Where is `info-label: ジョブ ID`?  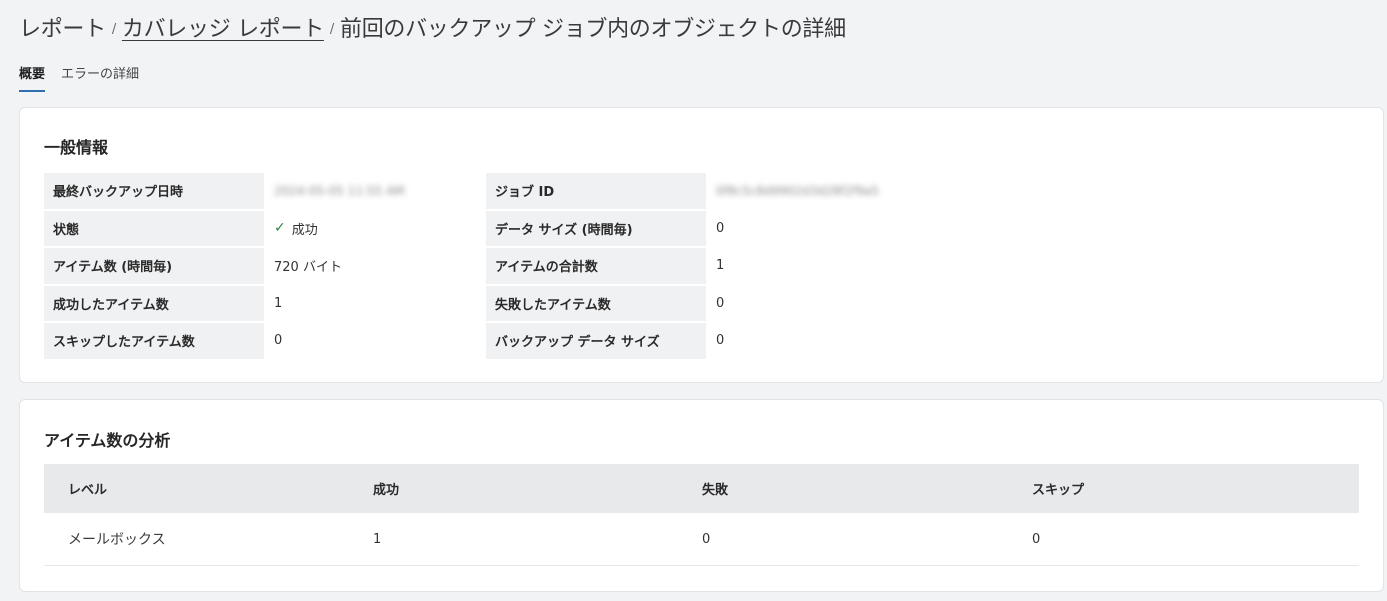
info-label: ジョブ ID is located at coordinates (596, 192).